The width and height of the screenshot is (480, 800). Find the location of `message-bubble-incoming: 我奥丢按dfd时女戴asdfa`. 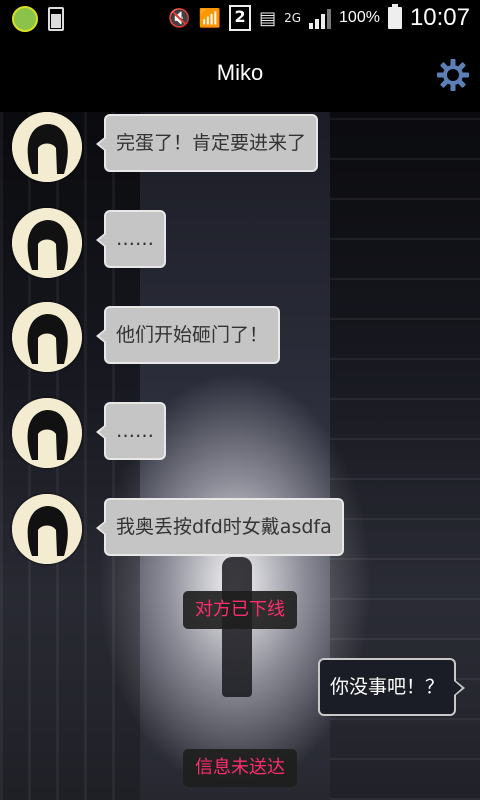

message-bubble-incoming: 我奥丢按dfd时女戴asdfa is located at coordinates (220, 527).